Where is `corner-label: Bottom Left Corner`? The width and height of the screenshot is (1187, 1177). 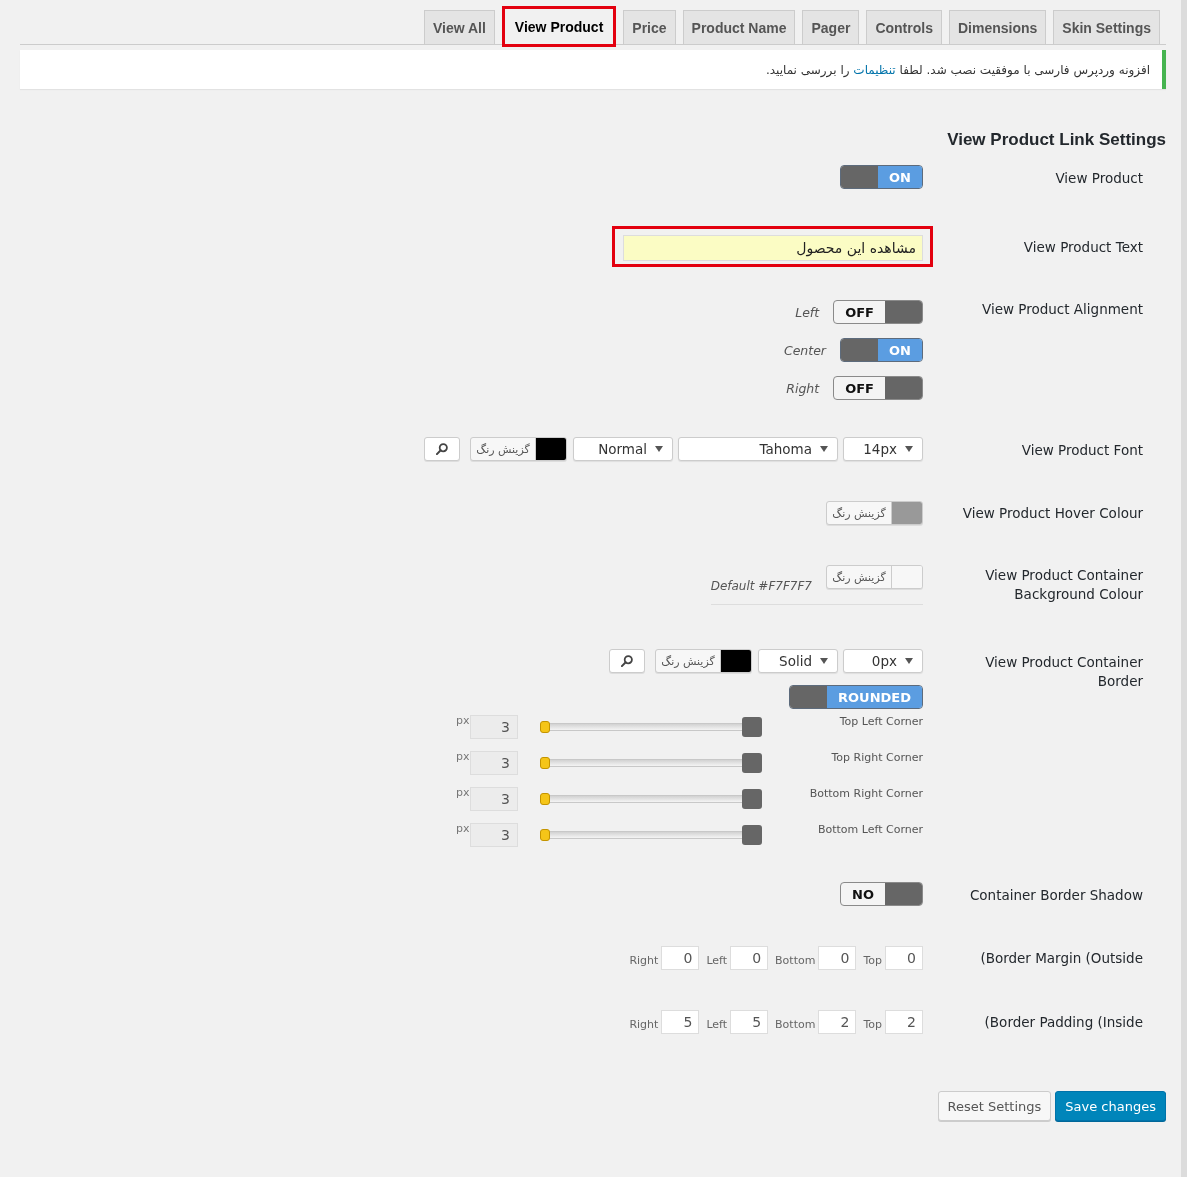 corner-label: Bottom Left Corner is located at coordinates (870, 829).